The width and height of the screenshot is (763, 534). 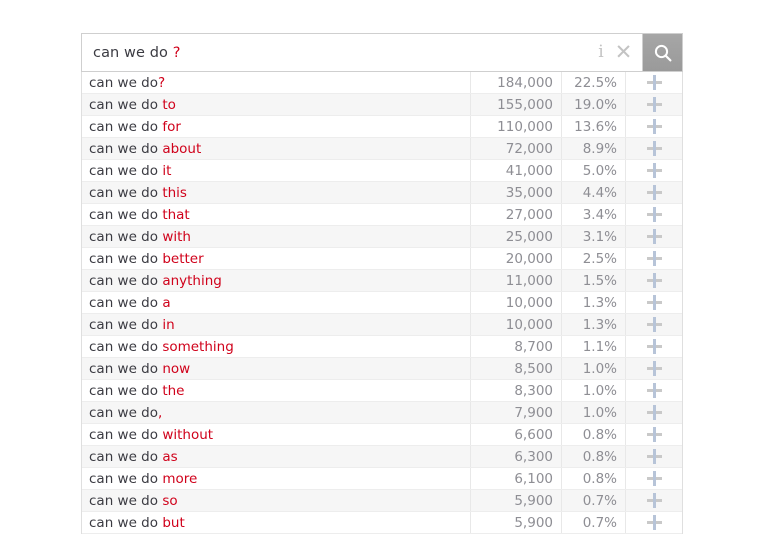 I want to click on table-row: can we do, 7,900 1.0%, so click(x=382, y=413).